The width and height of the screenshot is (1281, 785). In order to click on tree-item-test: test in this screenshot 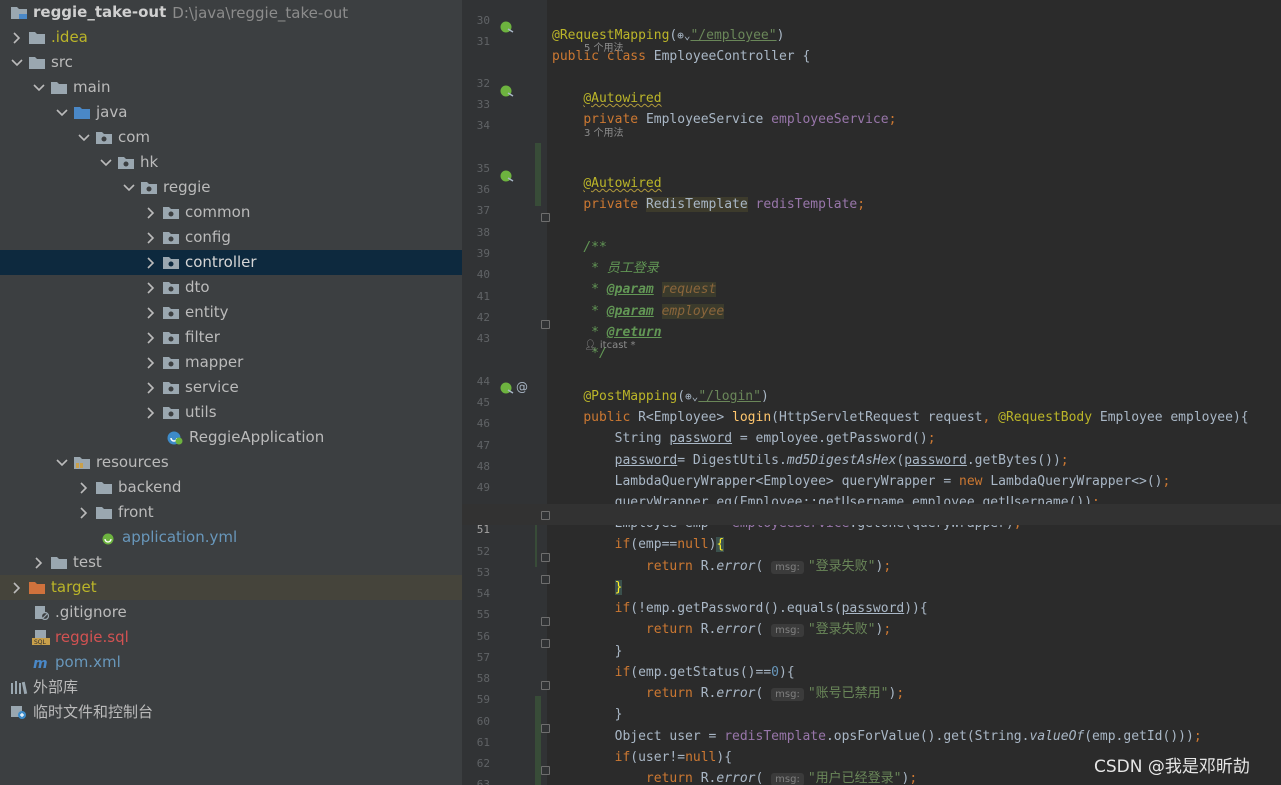, I will do `click(231, 562)`.